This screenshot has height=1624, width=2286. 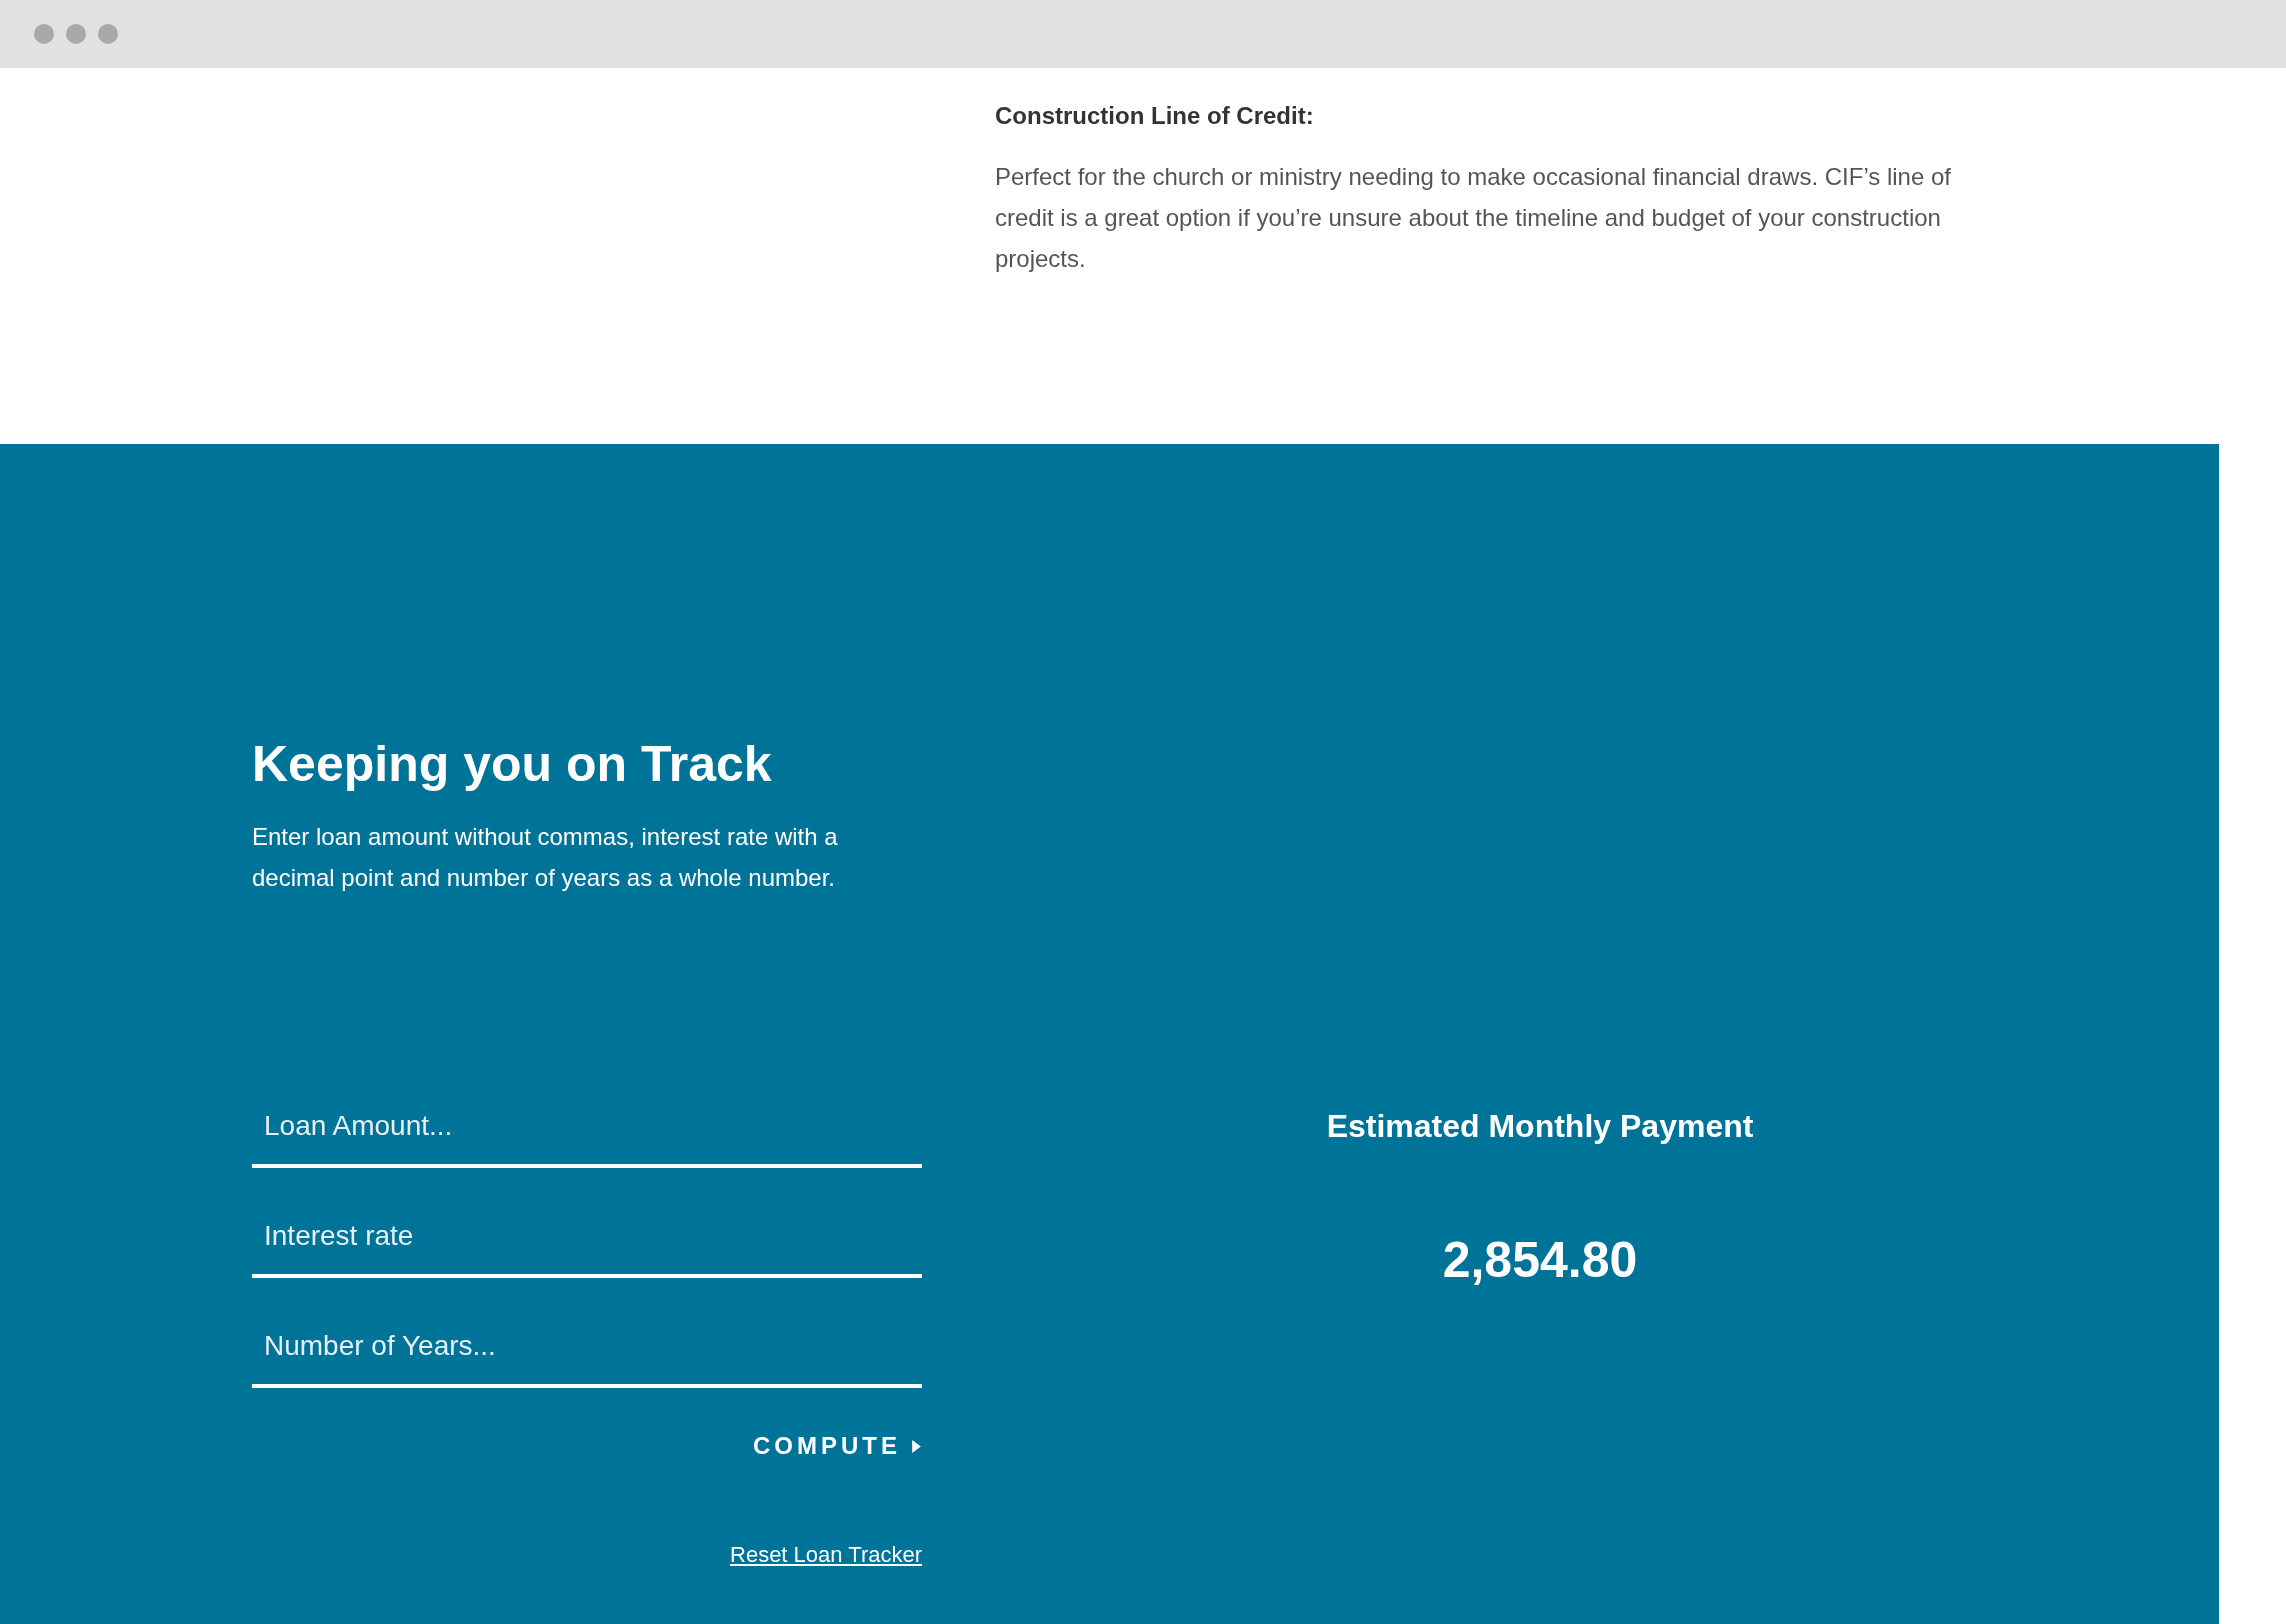 What do you see at coordinates (1540, 1126) in the screenshot?
I see `result-label: Estimated Monthly Payment` at bounding box center [1540, 1126].